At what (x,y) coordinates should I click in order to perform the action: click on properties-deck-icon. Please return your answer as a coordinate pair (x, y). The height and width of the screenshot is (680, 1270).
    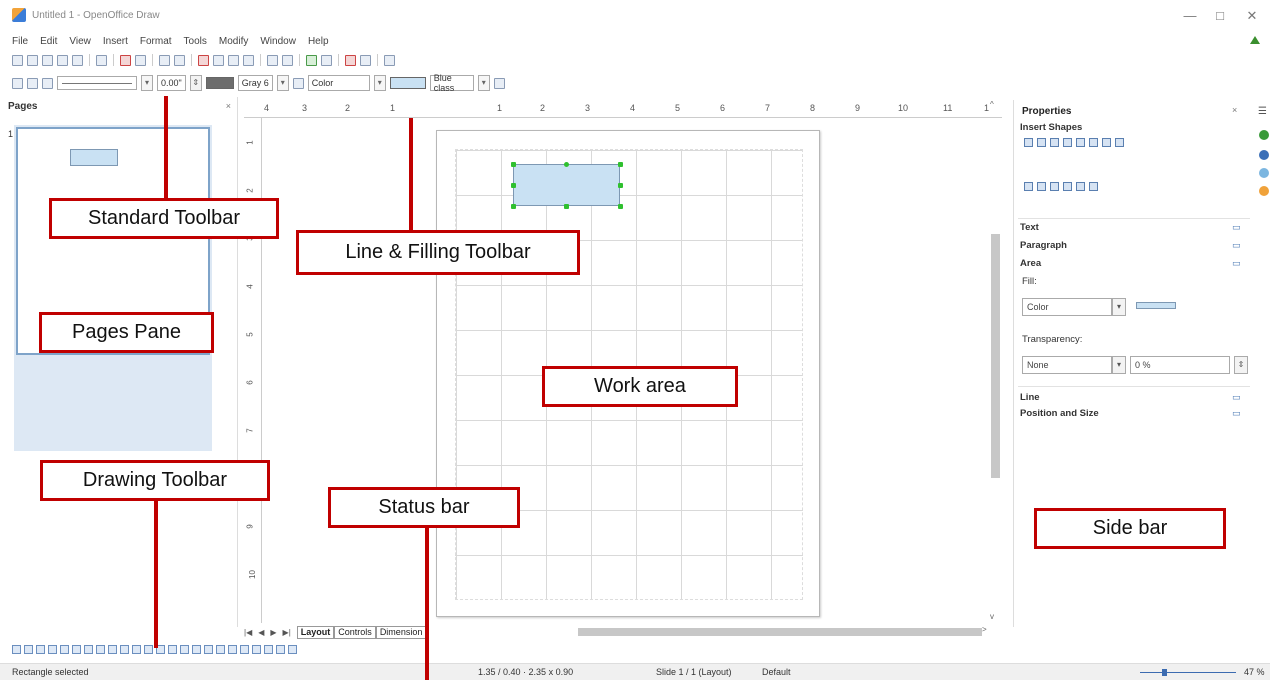
    Looking at the image, I should click on (1264, 135).